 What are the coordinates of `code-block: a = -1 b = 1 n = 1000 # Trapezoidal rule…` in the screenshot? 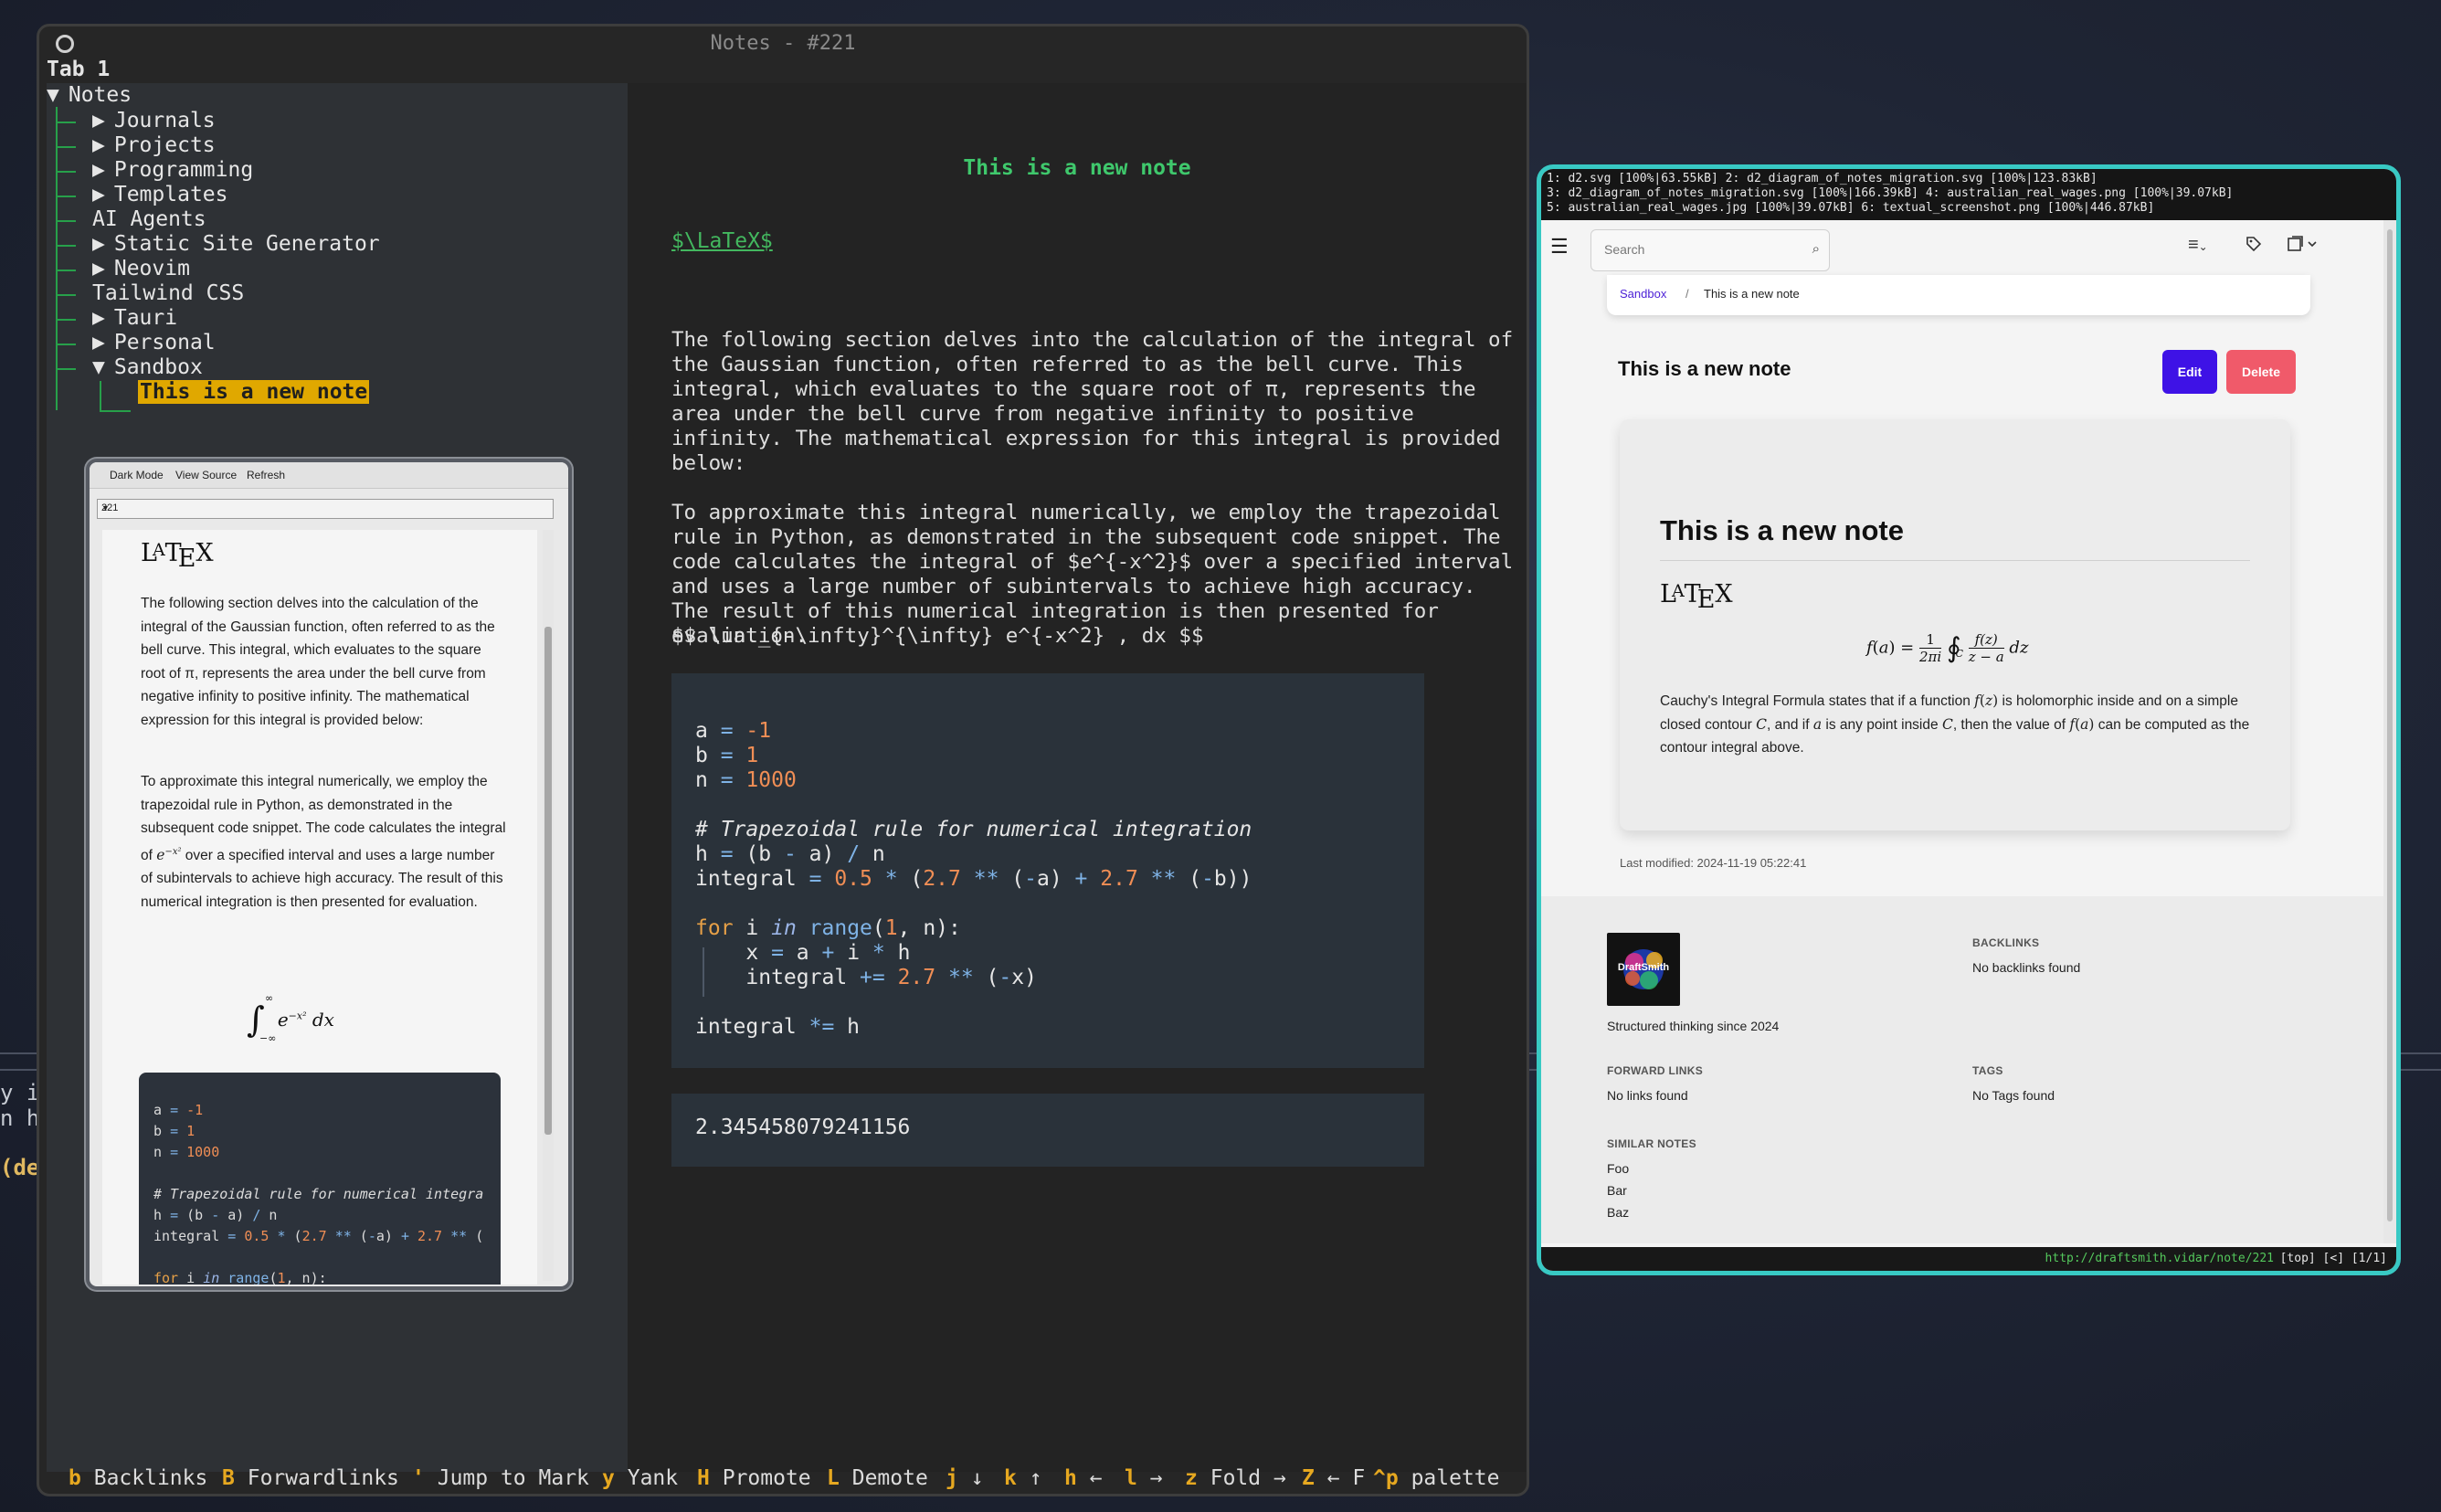 It's located at (1047, 870).